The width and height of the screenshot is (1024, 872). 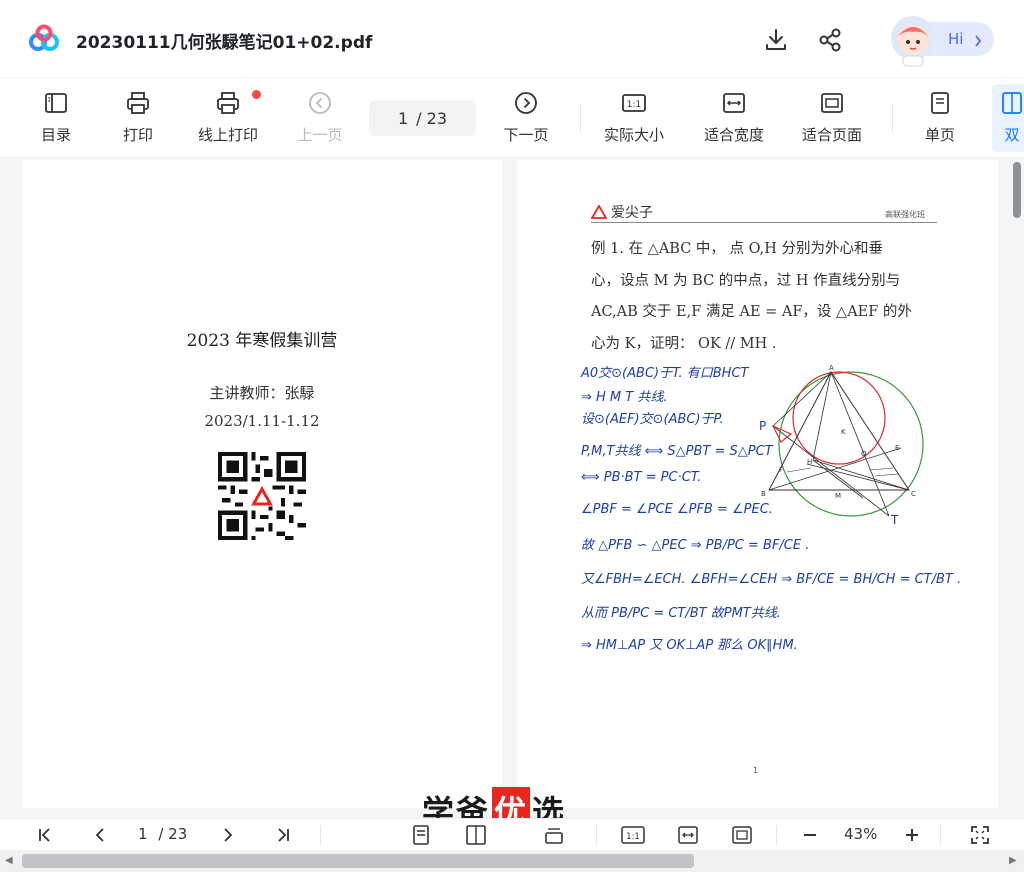 What do you see at coordinates (262, 421) in the screenshot?
I see `camp-date: 2023/1.11-1.12` at bounding box center [262, 421].